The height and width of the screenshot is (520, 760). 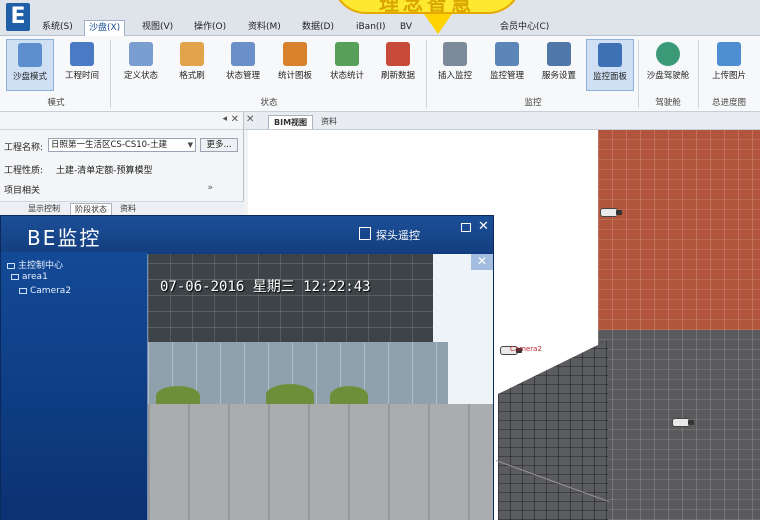 What do you see at coordinates (64, 238) in the screenshot?
I see `monitor-logo: BE监控` at bounding box center [64, 238].